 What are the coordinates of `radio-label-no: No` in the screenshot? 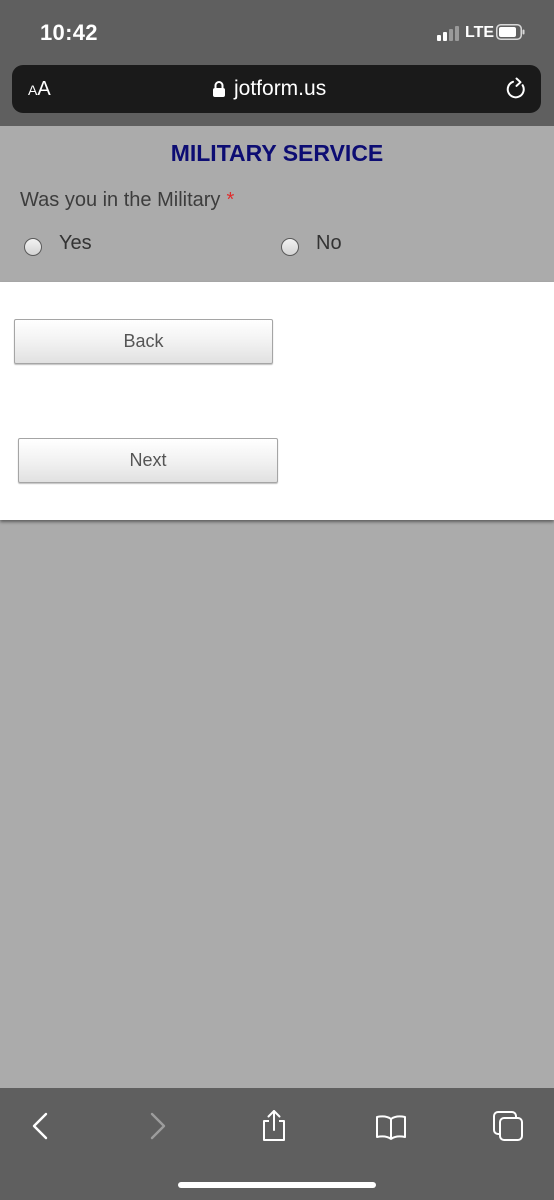 It's located at (329, 242).